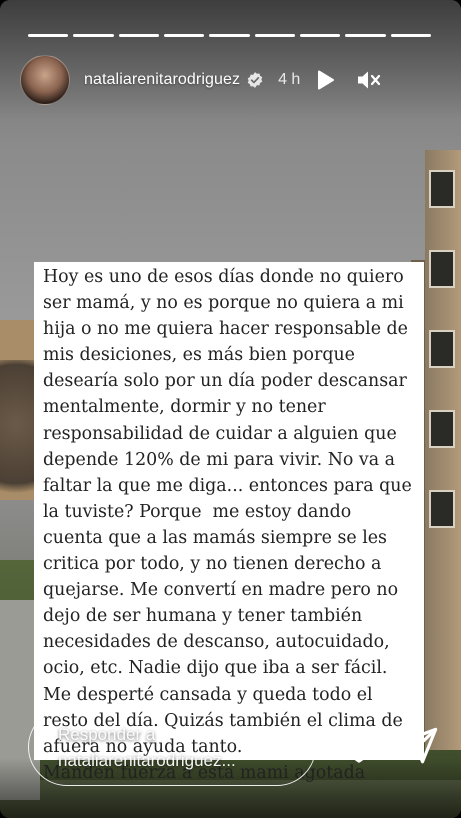 The height and width of the screenshot is (818, 461). I want to click on story-text-line: Me desperté cansada y queda todo el, so click(208, 694).